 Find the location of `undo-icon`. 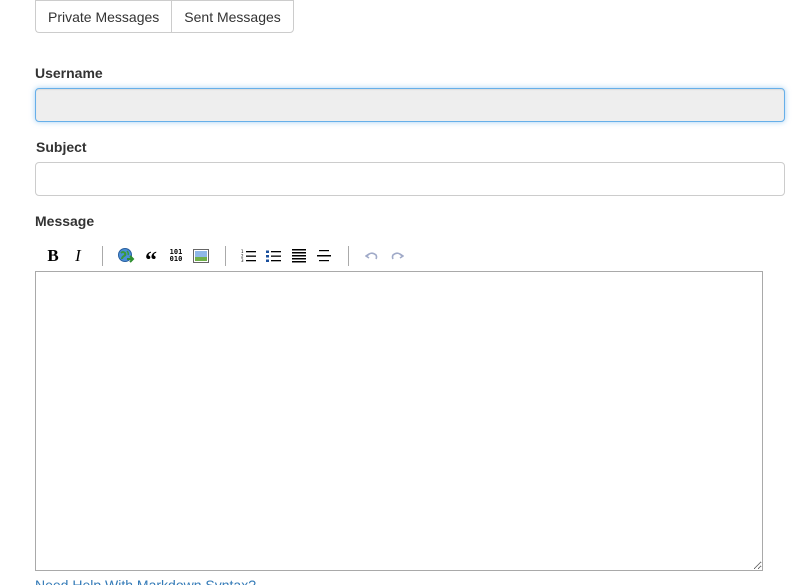

undo-icon is located at coordinates (372, 256).